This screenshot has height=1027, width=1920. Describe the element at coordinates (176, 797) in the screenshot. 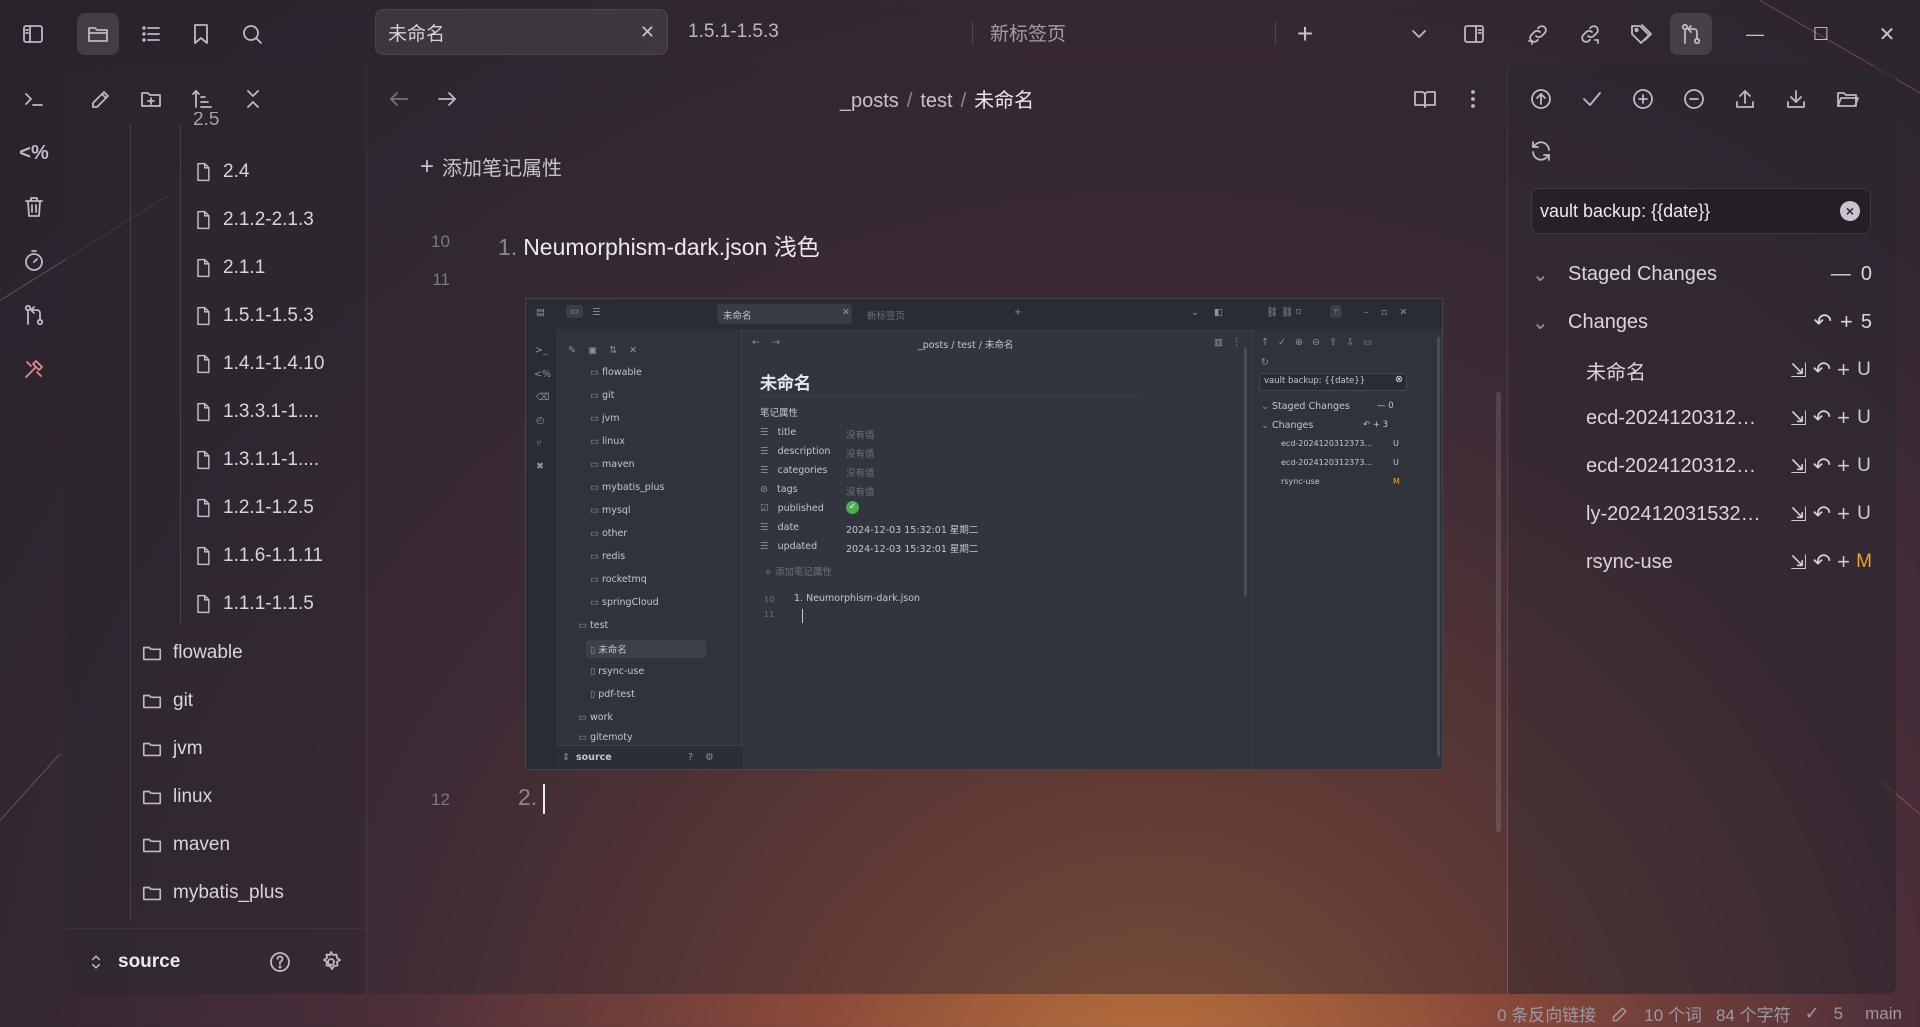

I see `tree-folder: linux` at that location.